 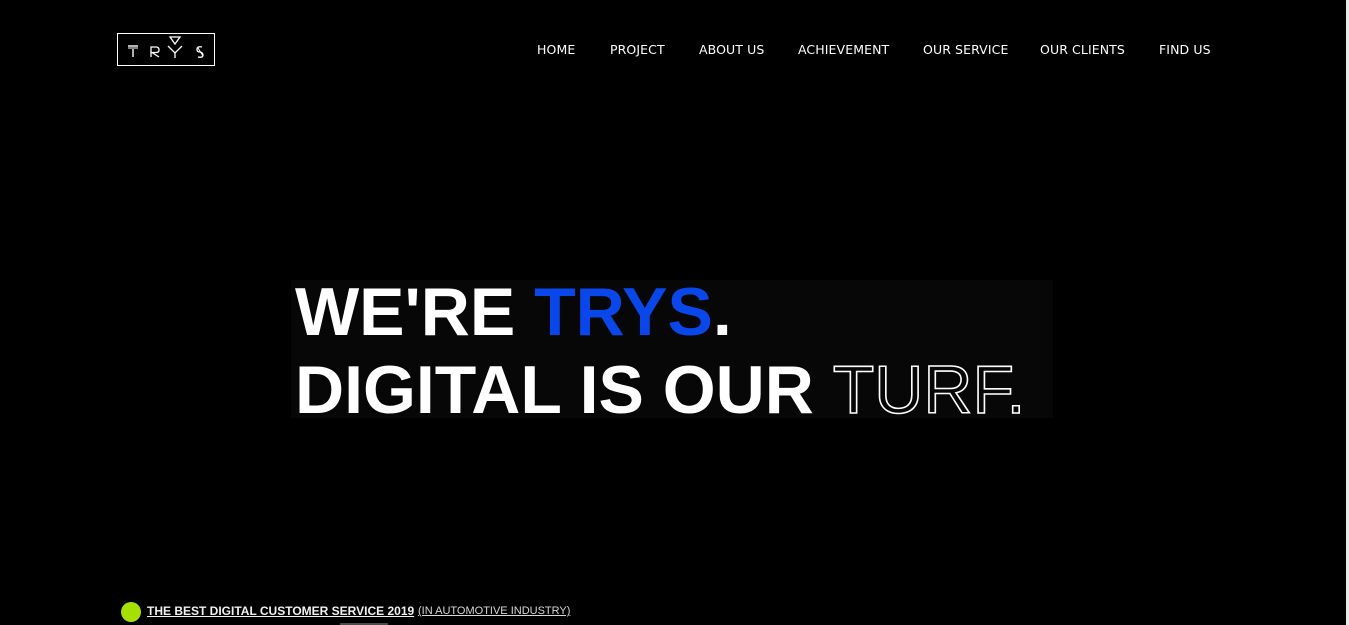 What do you see at coordinates (415, 312) in the screenshot?
I see `hero-prefix: WE'RE` at bounding box center [415, 312].